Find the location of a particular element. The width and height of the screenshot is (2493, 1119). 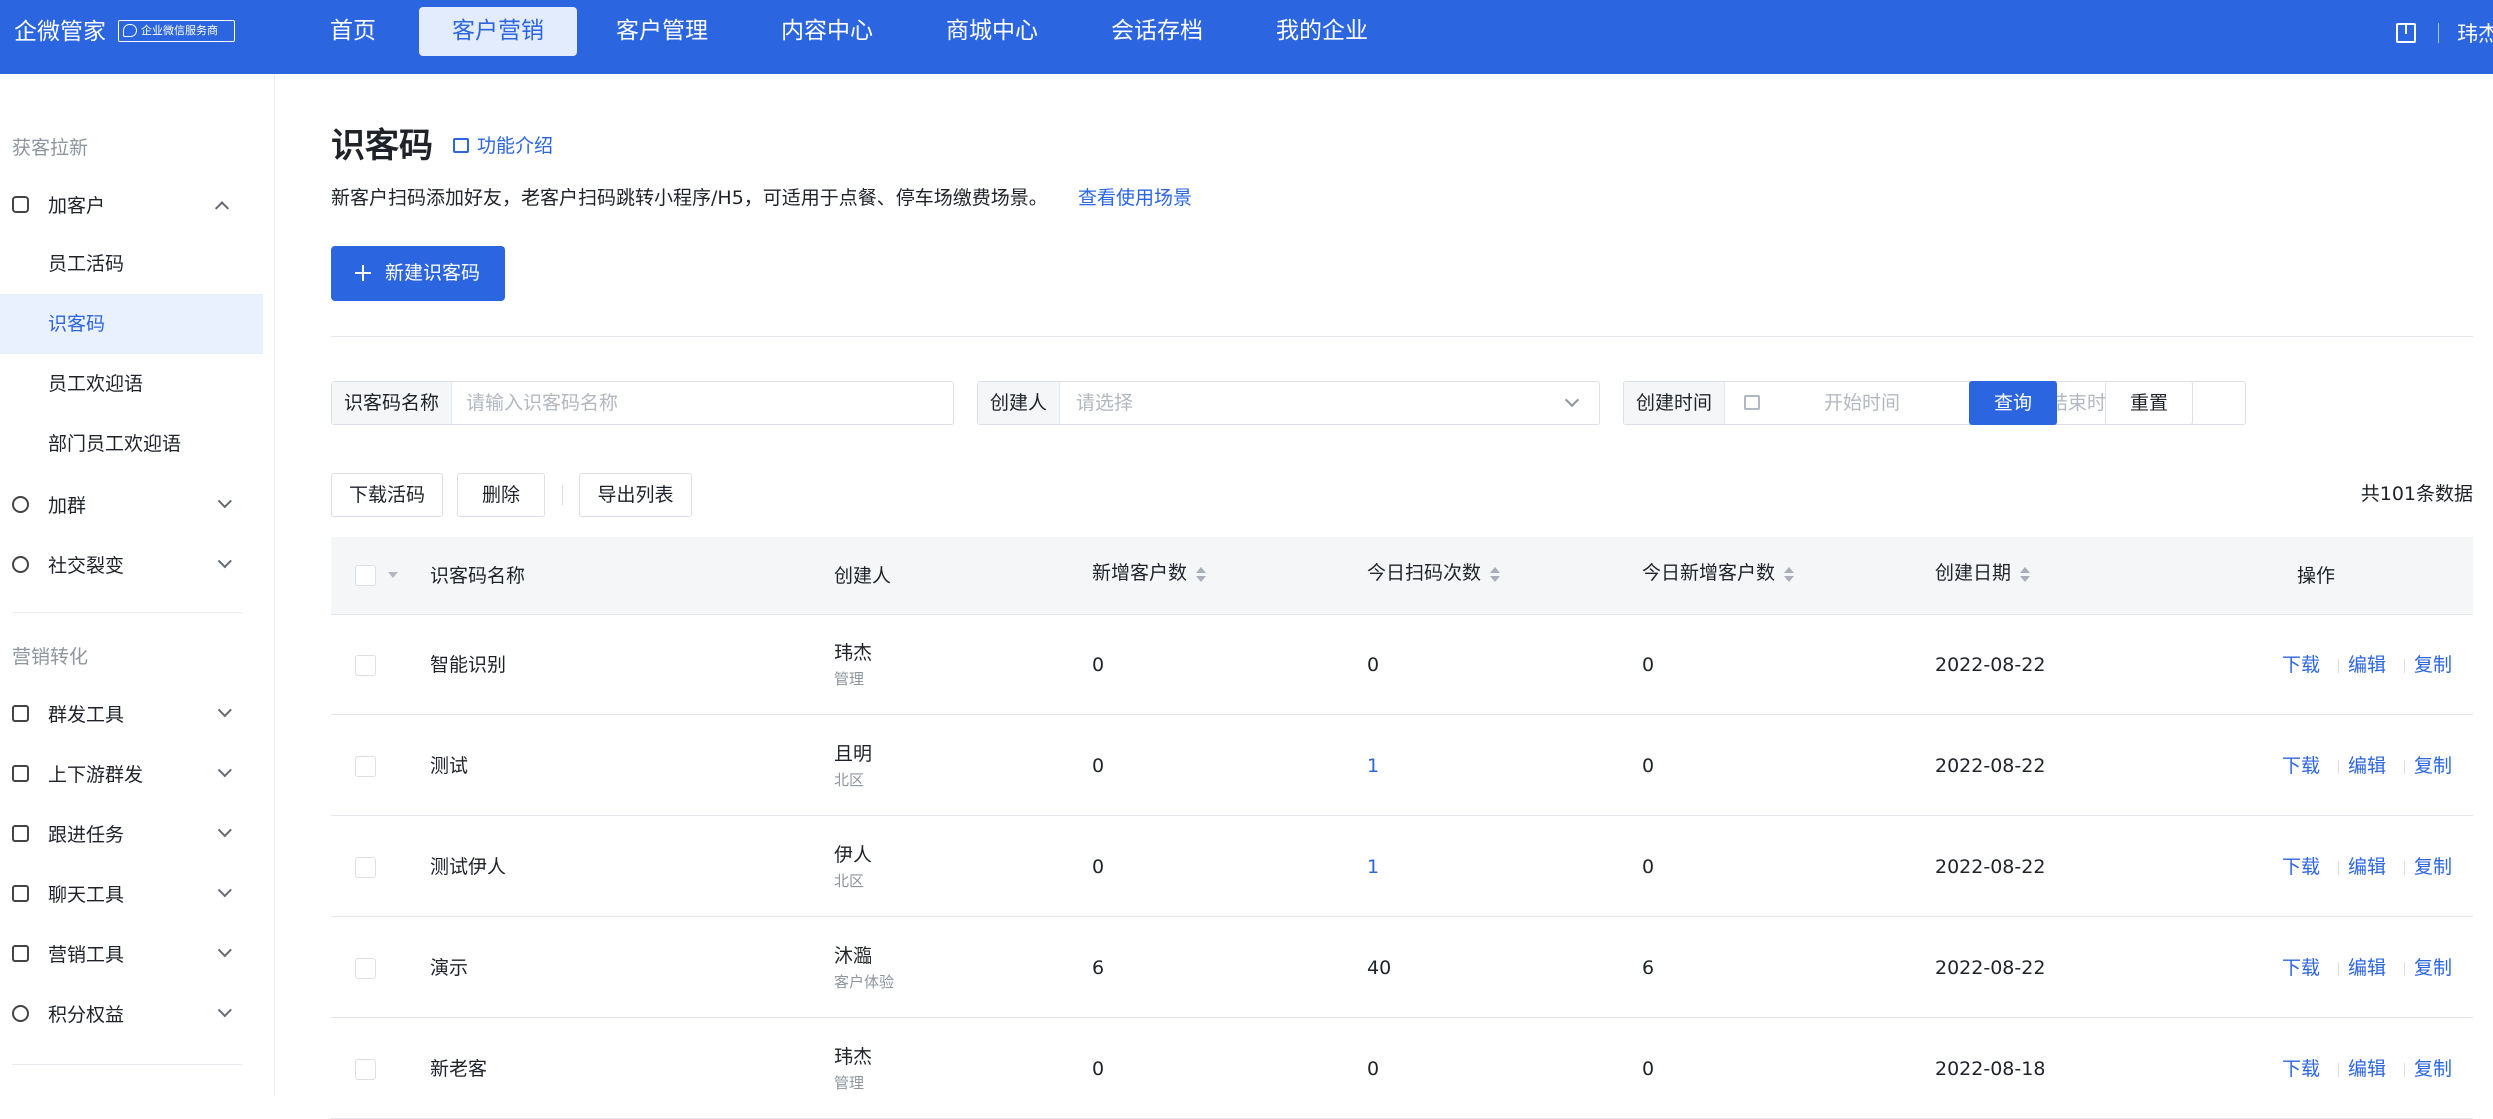

sidebar-item-staff-live-code: 员工活码 is located at coordinates (131, 264).